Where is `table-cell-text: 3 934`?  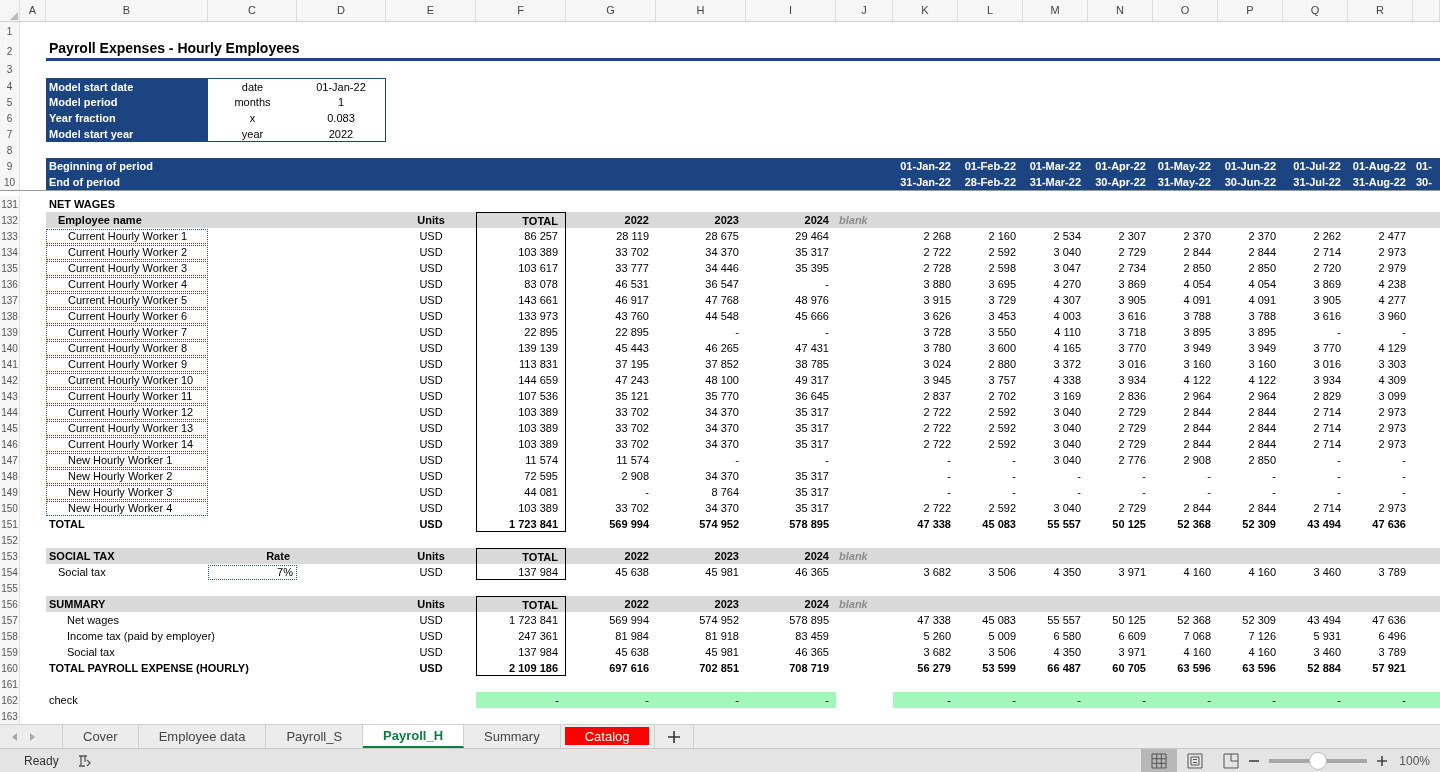 table-cell-text: 3 934 is located at coordinates (1327, 380).